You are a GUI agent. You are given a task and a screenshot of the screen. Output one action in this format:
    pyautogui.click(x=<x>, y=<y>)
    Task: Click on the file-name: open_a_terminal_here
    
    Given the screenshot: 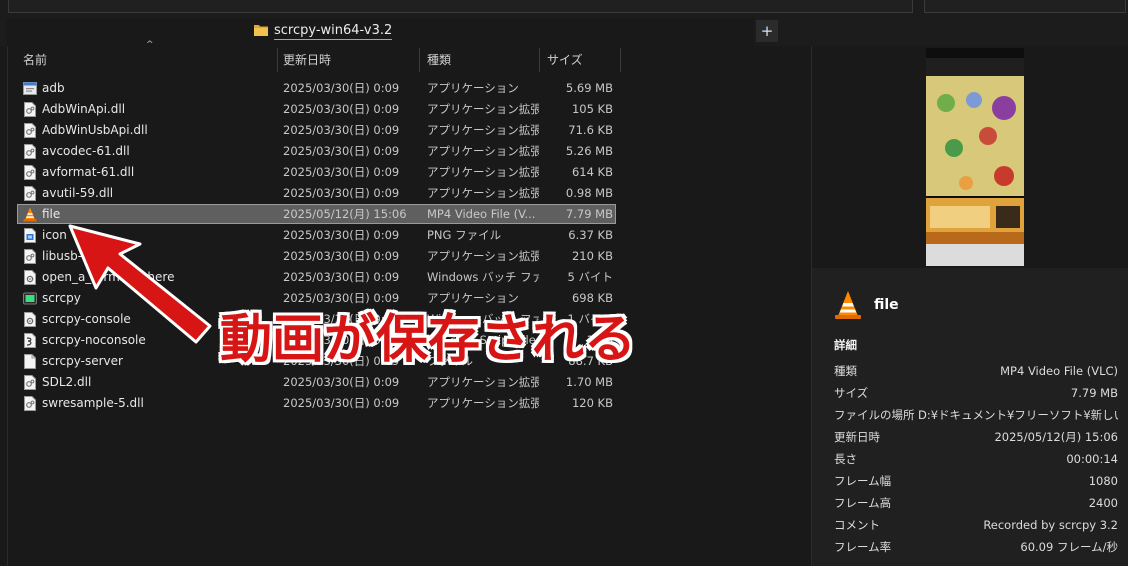 What is the action you would take?
    pyautogui.click(x=108, y=277)
    